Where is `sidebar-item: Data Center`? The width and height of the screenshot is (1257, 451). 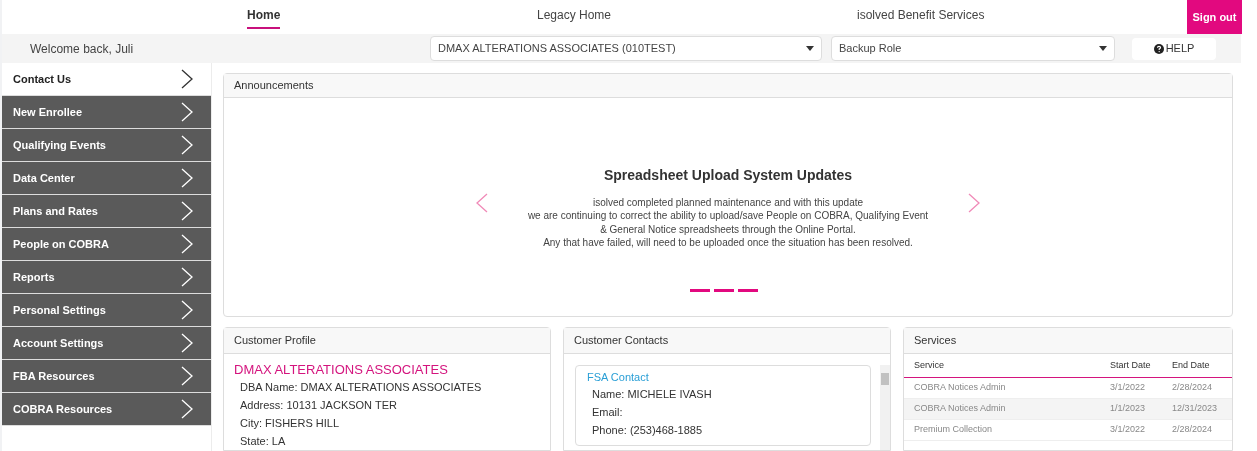 sidebar-item: Data Center is located at coordinates (106, 178).